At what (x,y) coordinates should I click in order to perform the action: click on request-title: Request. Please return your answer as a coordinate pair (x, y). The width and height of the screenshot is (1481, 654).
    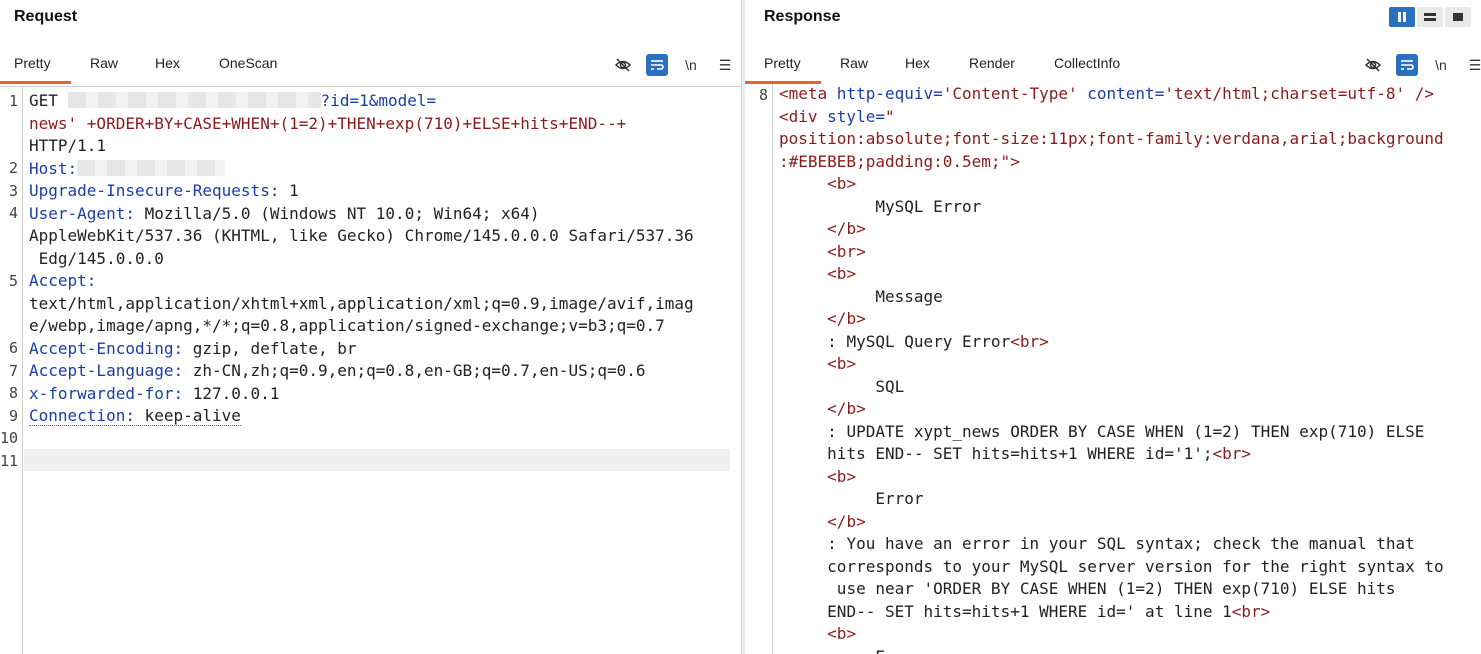
    Looking at the image, I should click on (46, 16).